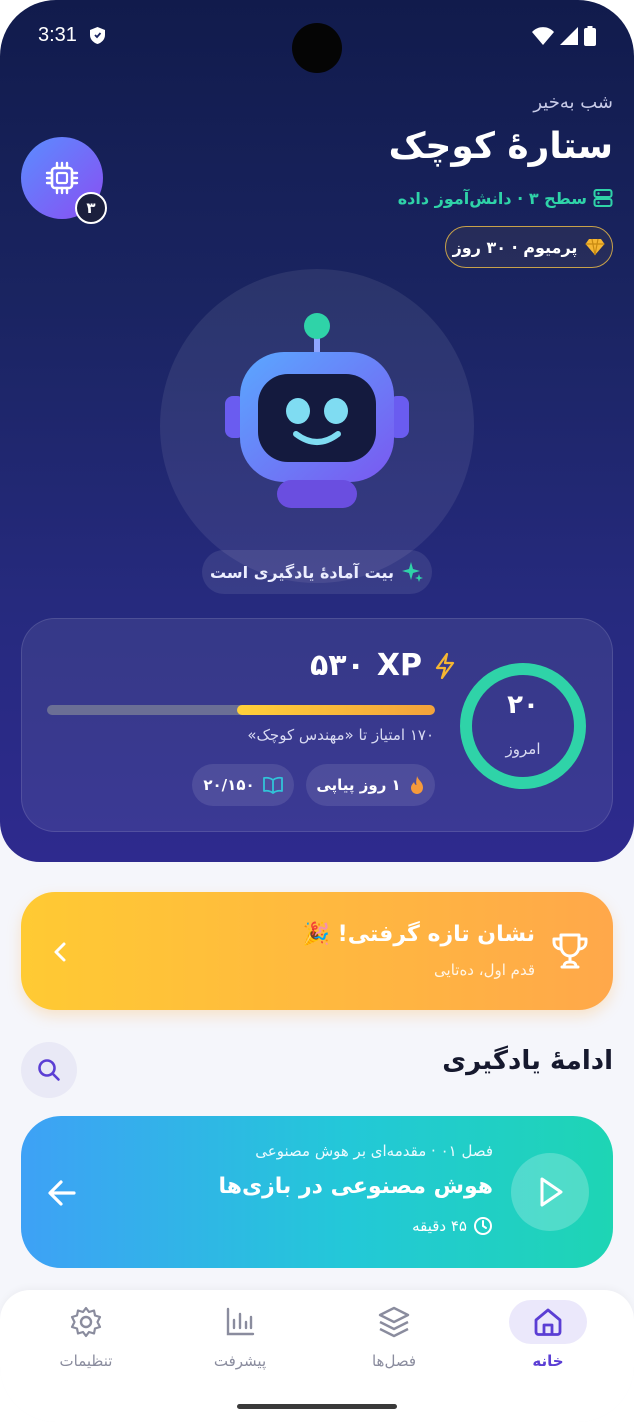 This screenshot has height=1422, width=634. I want to click on play-icon, so click(551, 1192).